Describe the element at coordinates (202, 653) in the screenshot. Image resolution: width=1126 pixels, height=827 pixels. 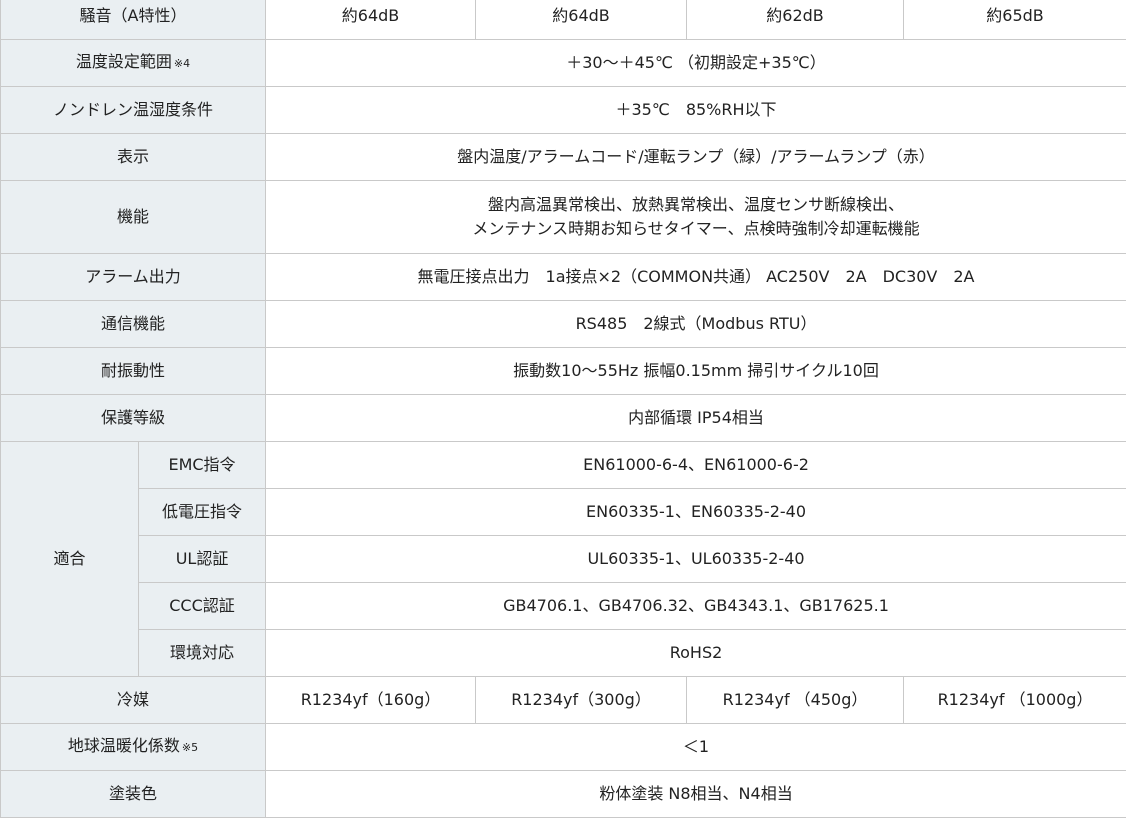
I see `compliance-label-environment: 環境対応` at that location.